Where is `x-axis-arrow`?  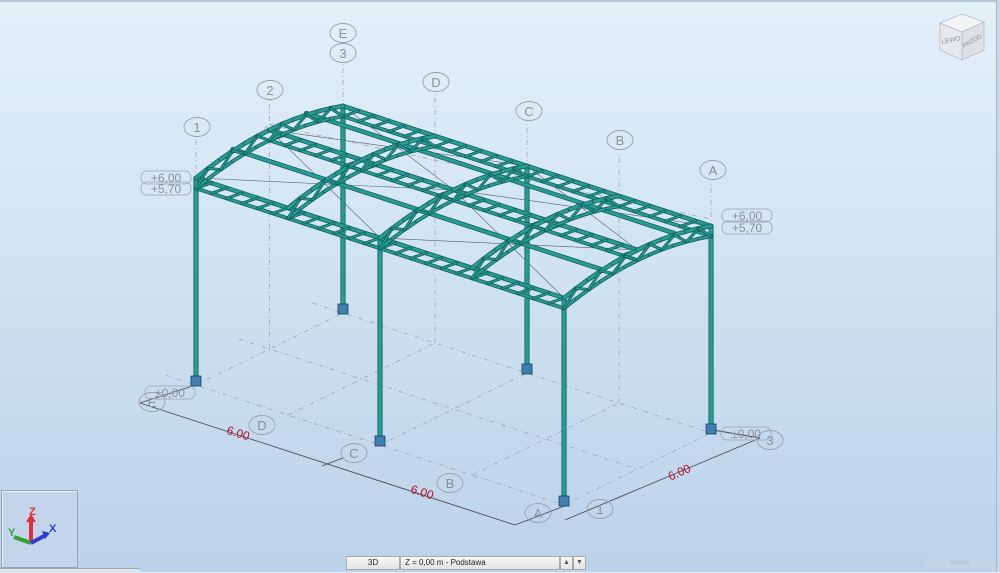 x-axis-arrow is located at coordinates (38, 539).